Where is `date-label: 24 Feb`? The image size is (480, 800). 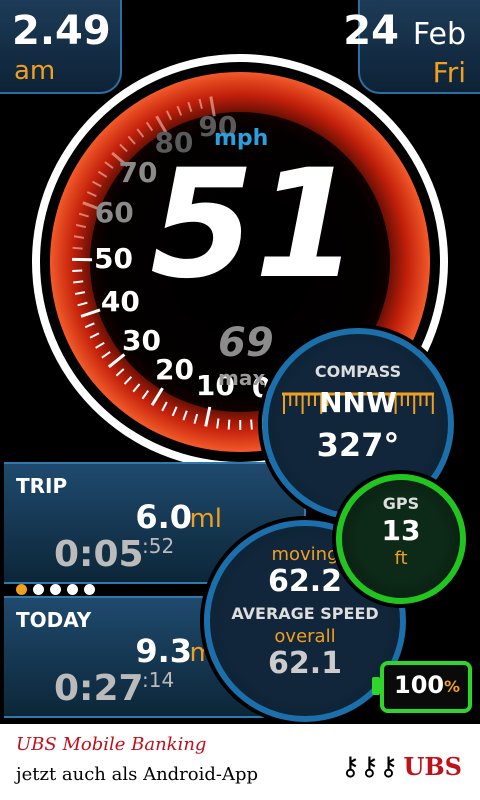 date-label: 24 Feb is located at coordinates (404, 31).